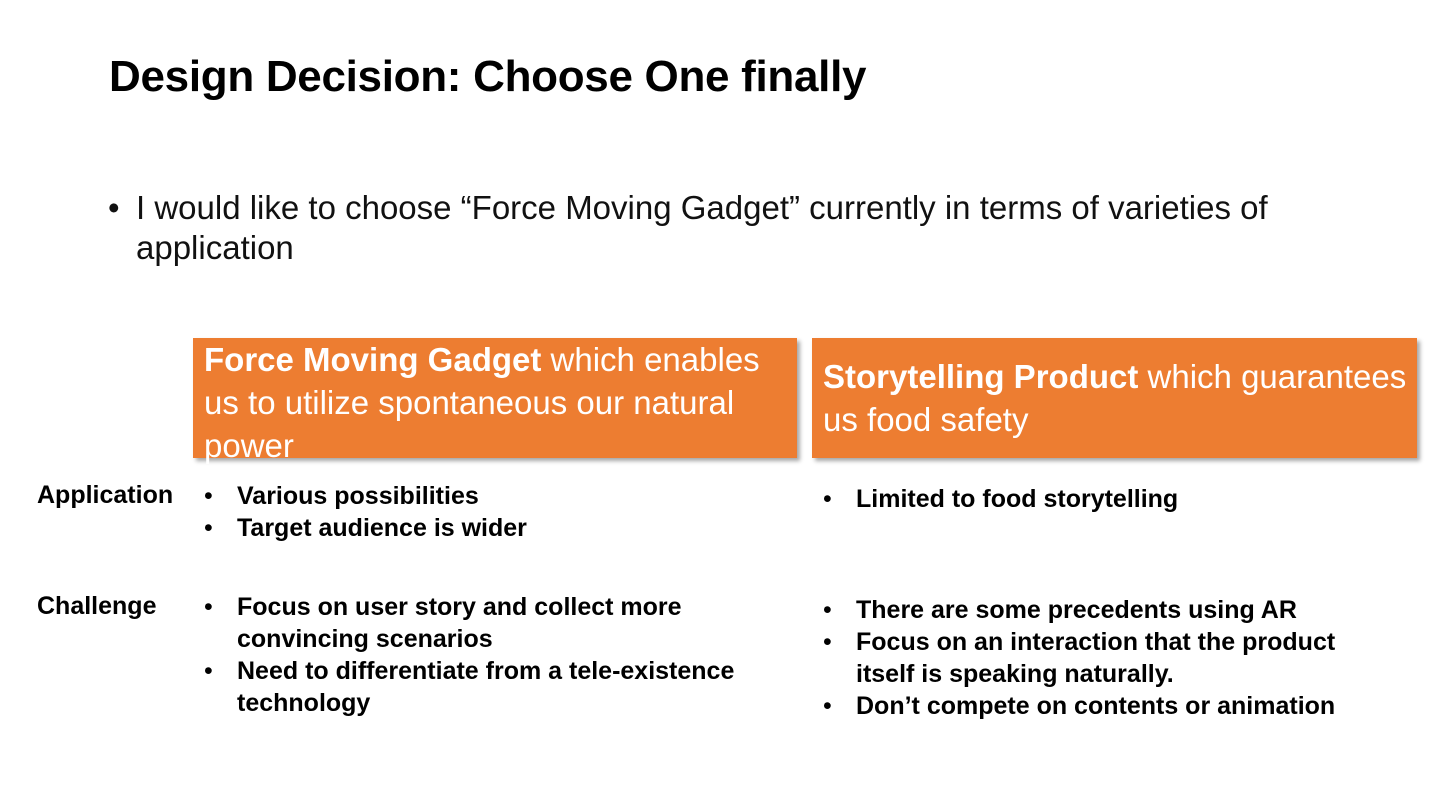 The width and height of the screenshot is (1440, 810). I want to click on list-item: • Target audience is wider, so click(365, 528).